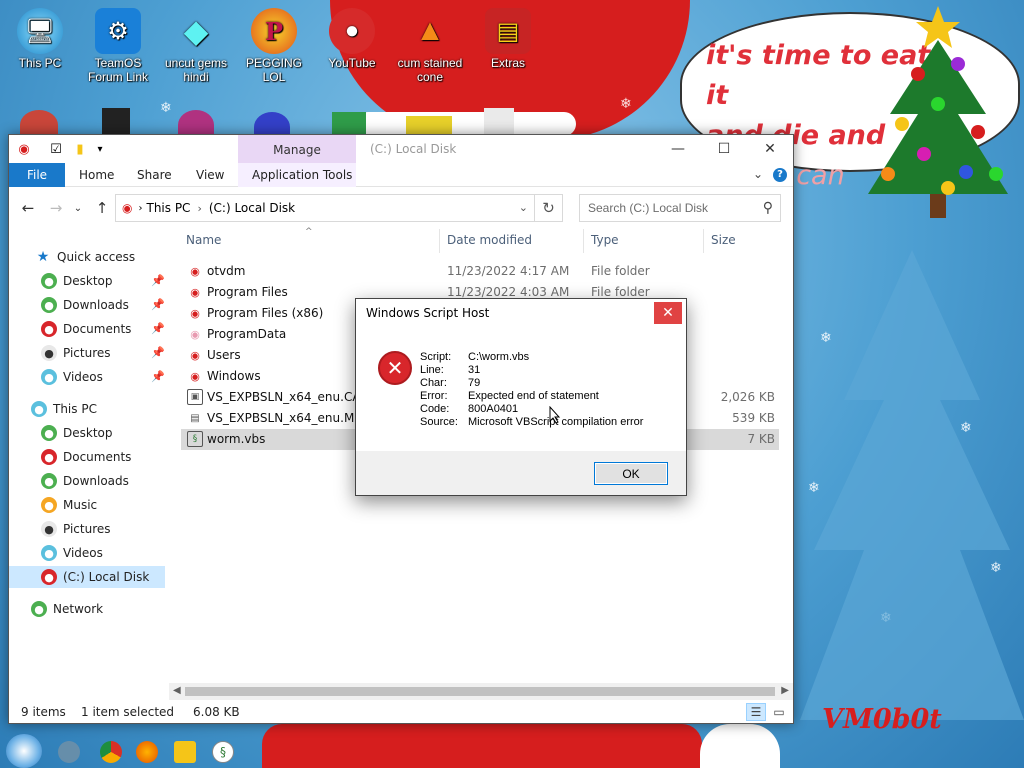 The image size is (1024, 768). I want to click on large-icons-view-button: ▭, so click(779, 712).